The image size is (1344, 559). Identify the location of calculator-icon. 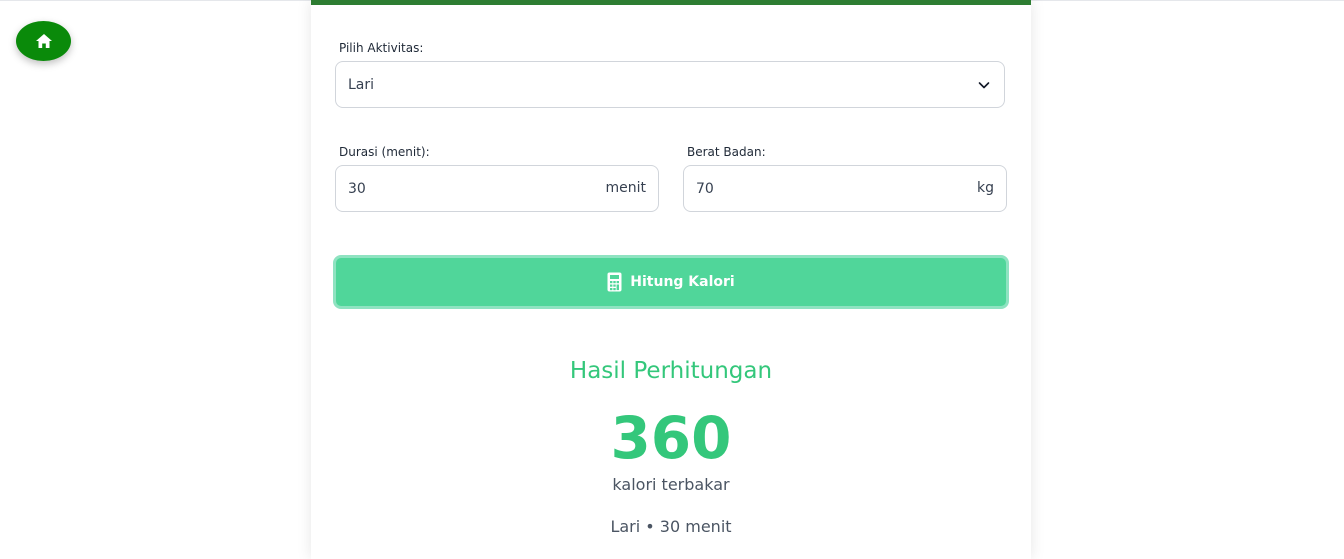
(614, 282).